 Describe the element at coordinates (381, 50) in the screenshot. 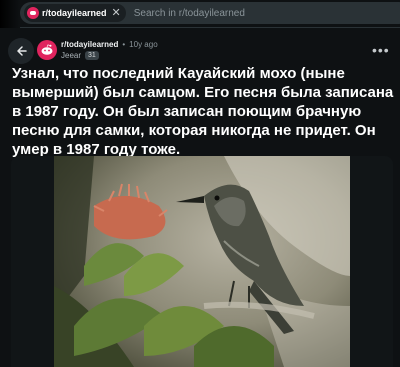

I see `more-options-icon: •••` at that location.